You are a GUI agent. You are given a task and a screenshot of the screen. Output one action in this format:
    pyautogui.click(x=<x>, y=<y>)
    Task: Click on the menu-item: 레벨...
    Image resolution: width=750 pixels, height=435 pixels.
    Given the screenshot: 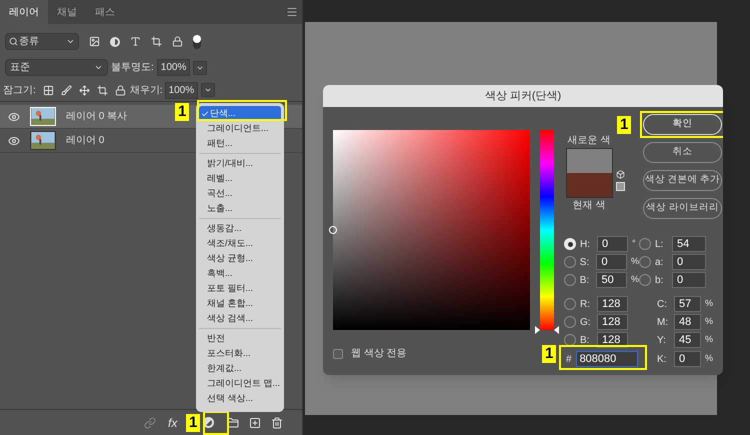 What is the action you would take?
    pyautogui.click(x=240, y=178)
    